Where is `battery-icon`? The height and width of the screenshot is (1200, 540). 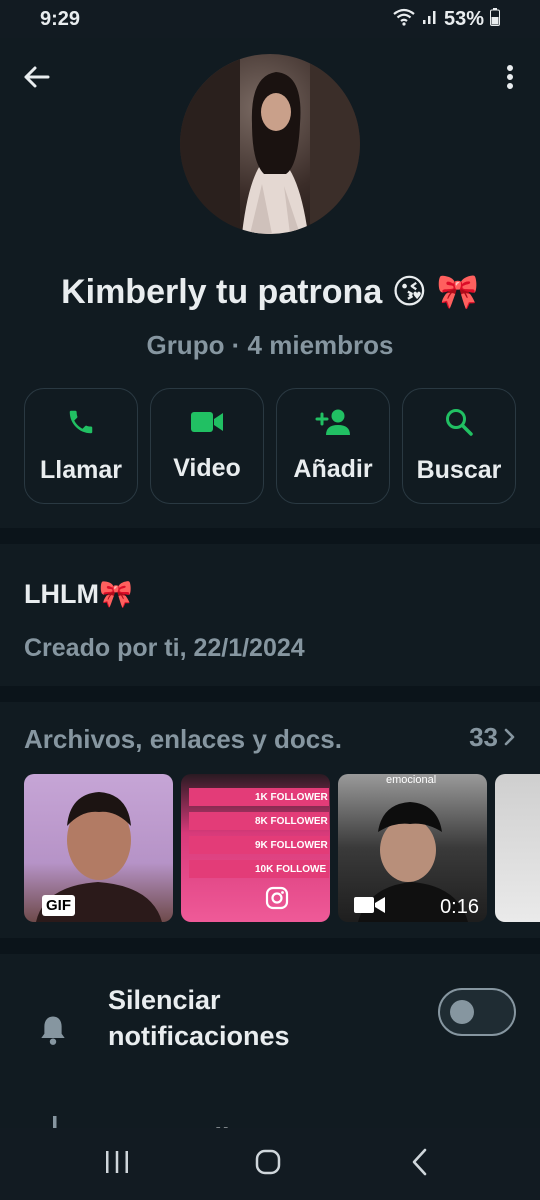
battery-icon is located at coordinates (495, 19).